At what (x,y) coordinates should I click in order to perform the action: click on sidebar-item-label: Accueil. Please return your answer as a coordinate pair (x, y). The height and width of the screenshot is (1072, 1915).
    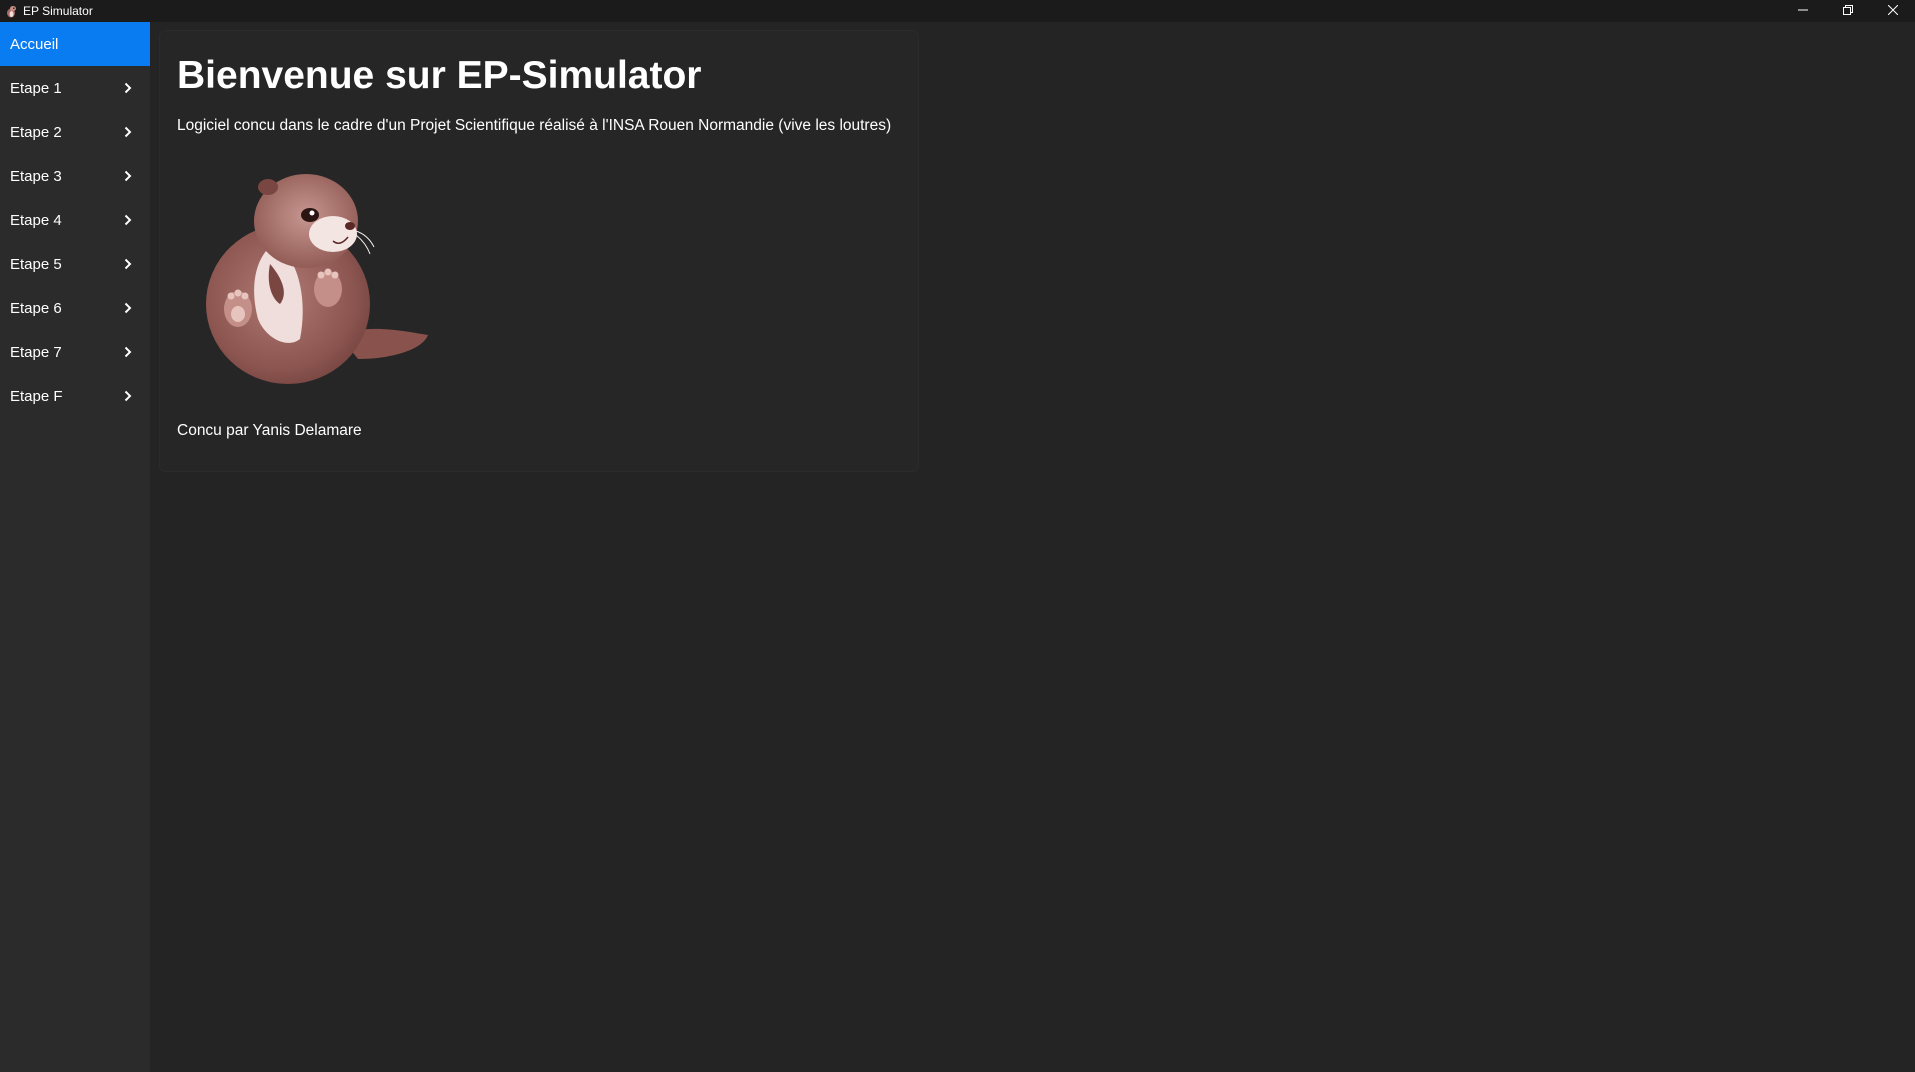
    Looking at the image, I should click on (34, 44).